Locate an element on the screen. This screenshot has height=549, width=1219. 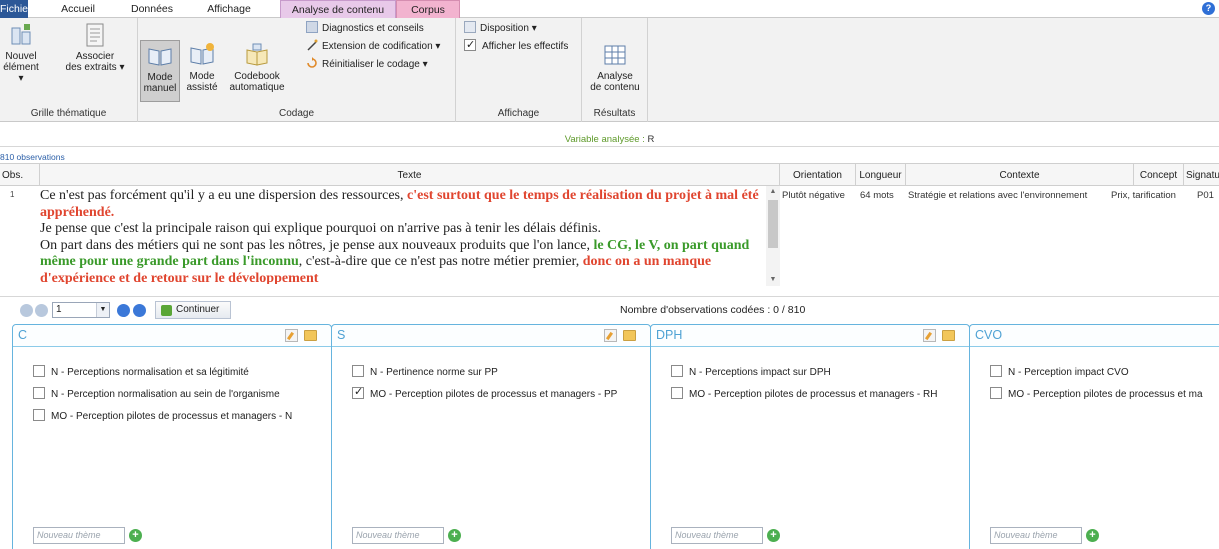
column-header-orientation: Orientation is located at coordinates (818, 175).